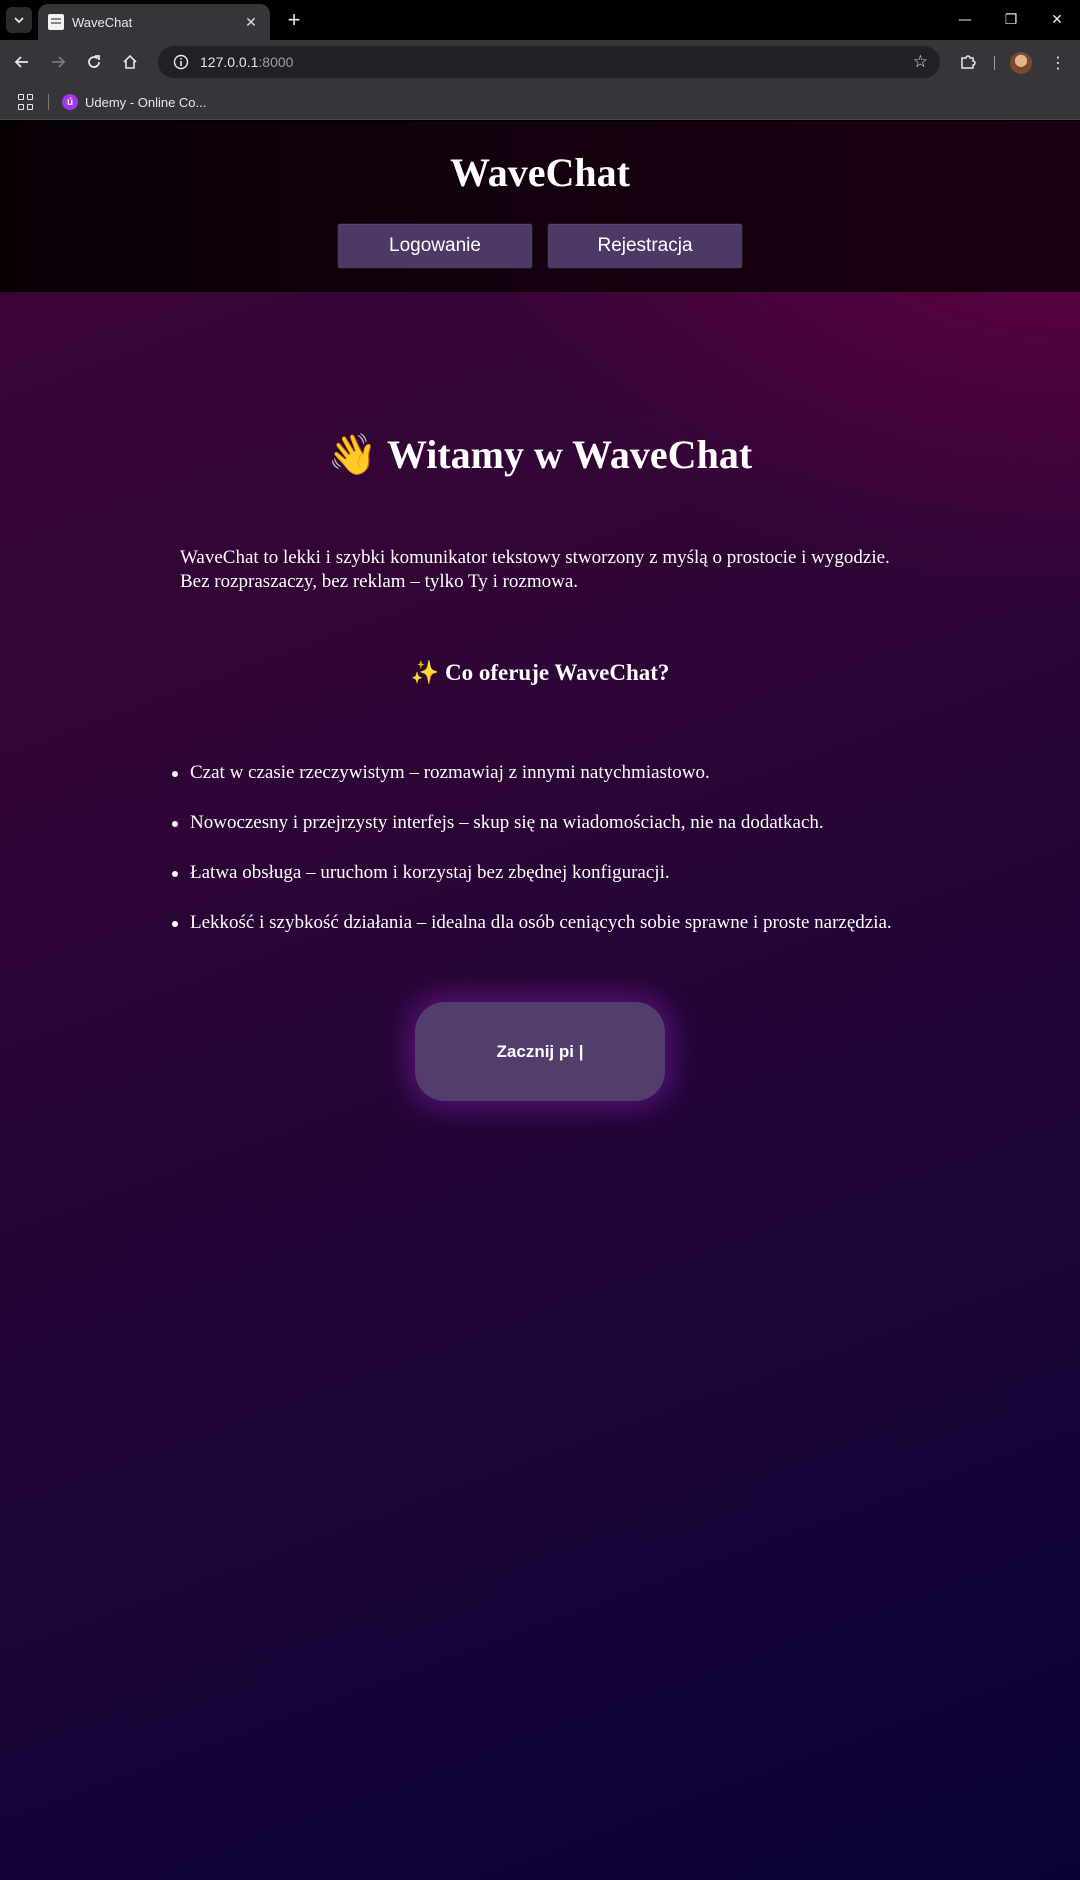 The height and width of the screenshot is (1880, 1080). Describe the element at coordinates (540, 172) in the screenshot. I see `site-title: WaveChat` at that location.